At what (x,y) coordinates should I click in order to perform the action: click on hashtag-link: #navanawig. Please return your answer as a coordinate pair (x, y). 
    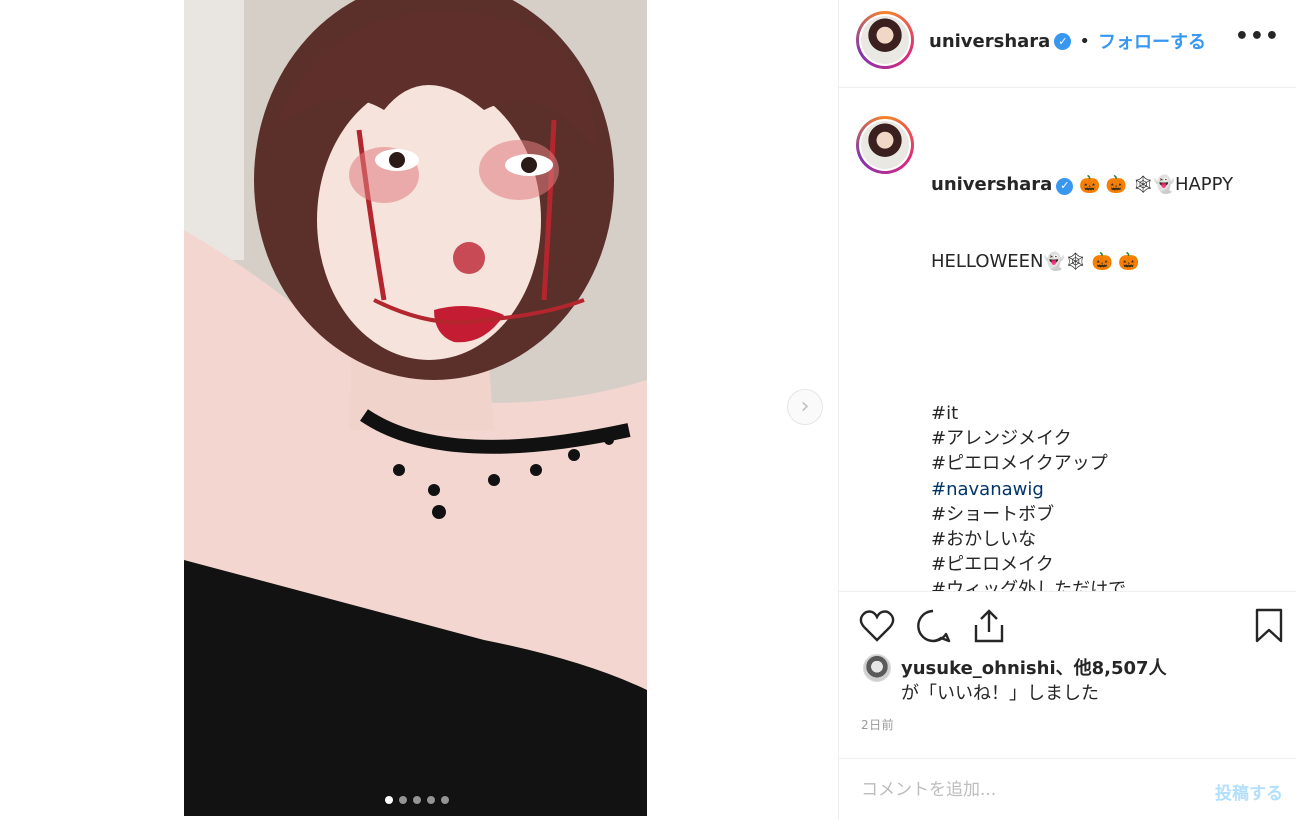
    Looking at the image, I should click on (1098, 489).